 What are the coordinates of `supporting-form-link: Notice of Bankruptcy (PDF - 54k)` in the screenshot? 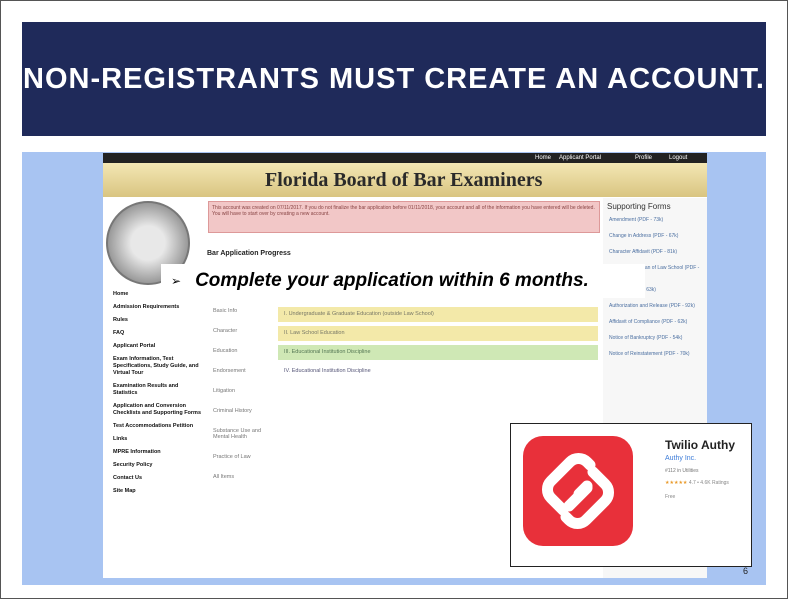 It's located at (655, 338).